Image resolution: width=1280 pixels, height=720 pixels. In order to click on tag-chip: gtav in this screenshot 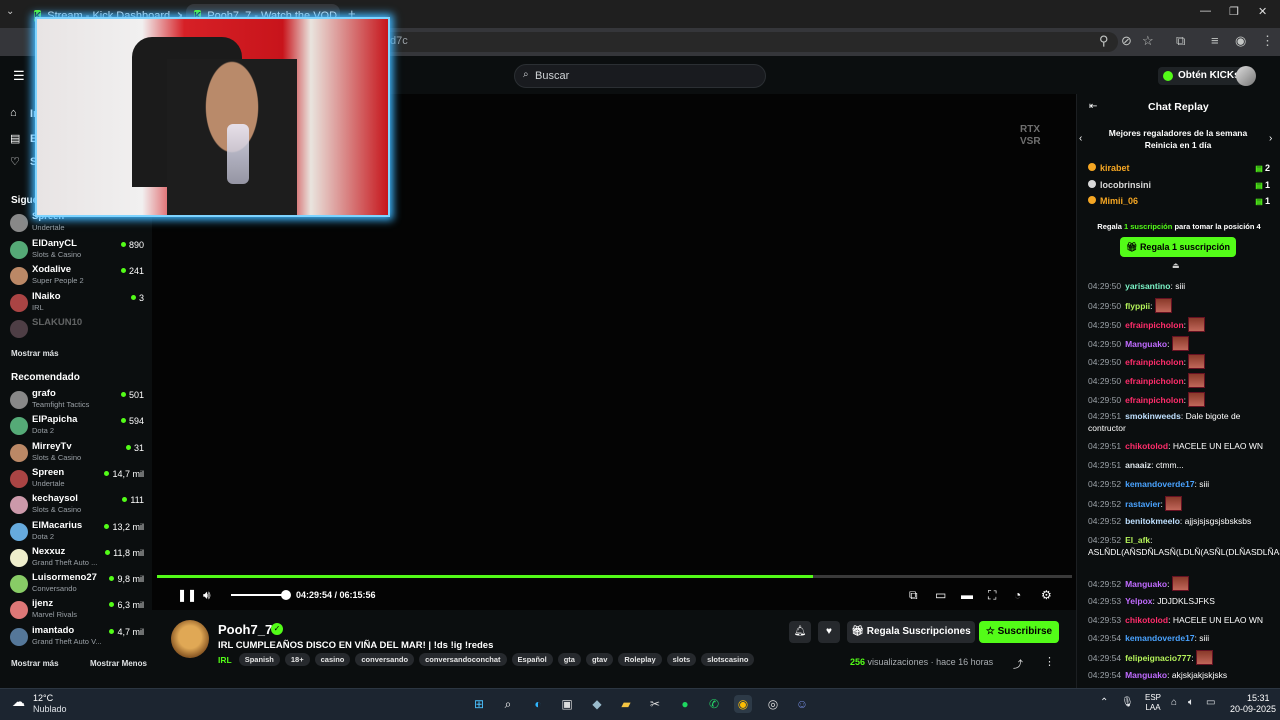, I will do `click(599, 659)`.